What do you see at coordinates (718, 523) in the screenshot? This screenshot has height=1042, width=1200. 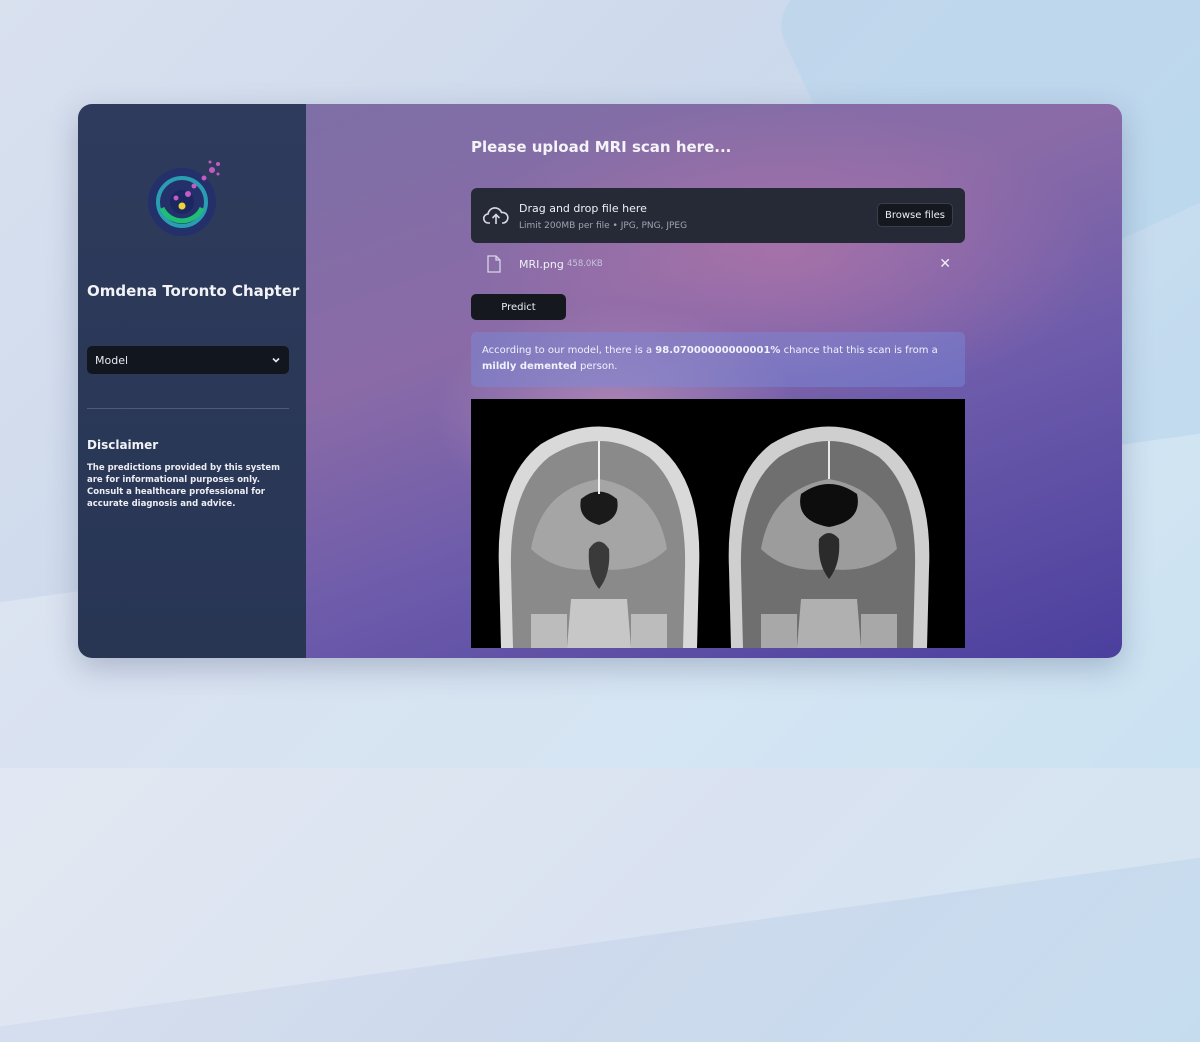 I see `mri-scan-image` at bounding box center [718, 523].